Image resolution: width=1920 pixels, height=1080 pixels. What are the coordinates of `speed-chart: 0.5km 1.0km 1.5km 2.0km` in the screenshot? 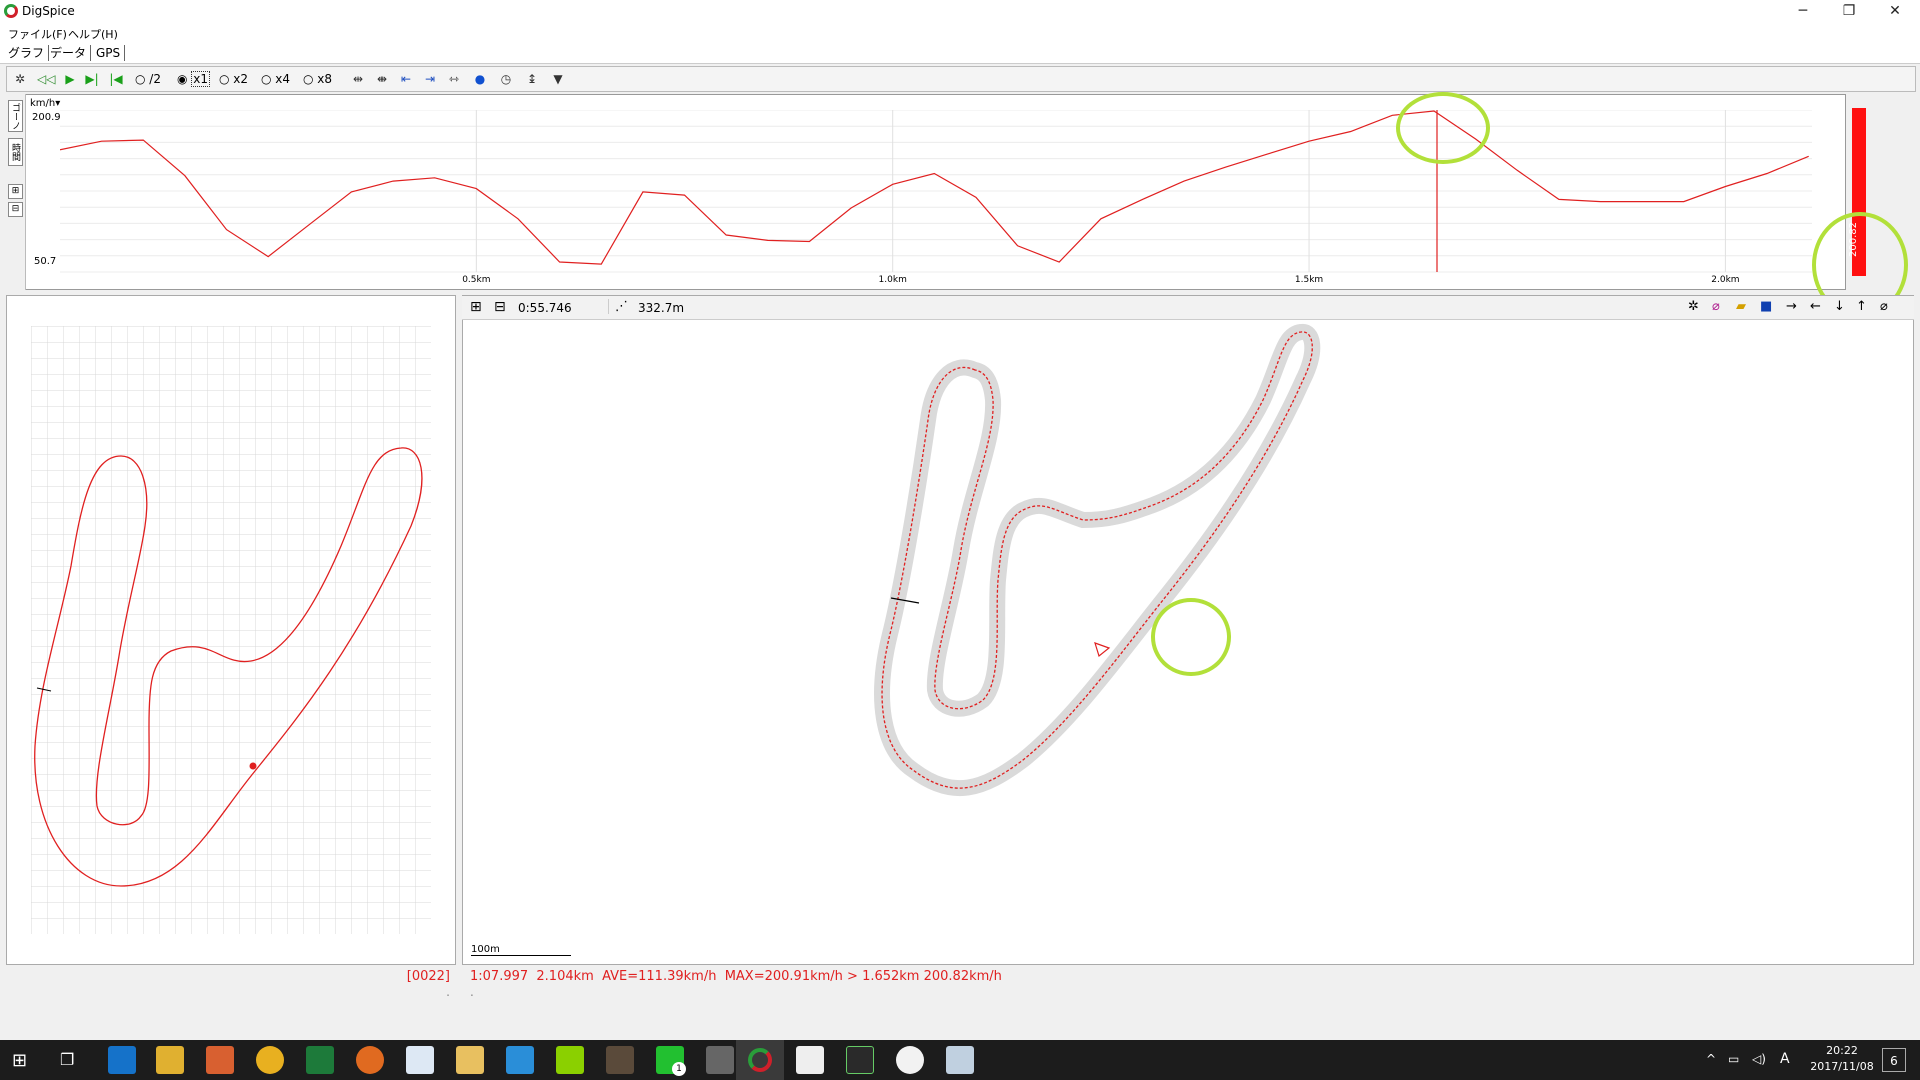 It's located at (936, 197).